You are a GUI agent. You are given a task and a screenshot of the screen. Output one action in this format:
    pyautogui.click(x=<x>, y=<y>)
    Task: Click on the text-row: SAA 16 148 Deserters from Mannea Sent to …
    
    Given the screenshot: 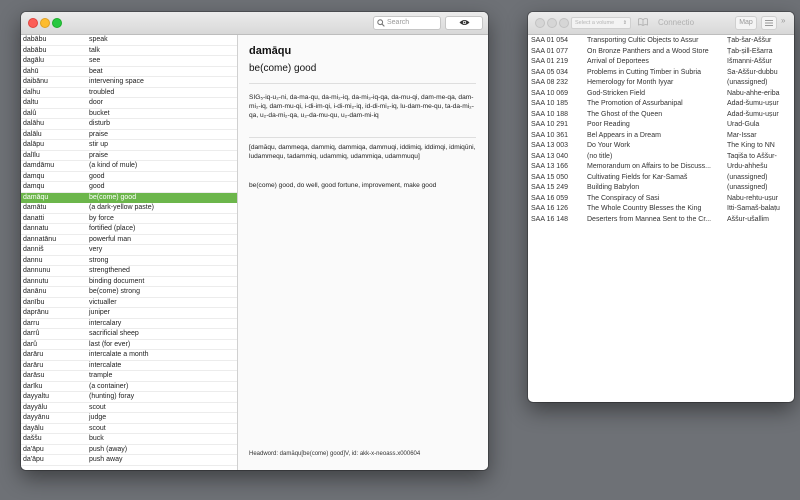 What is the action you would take?
    pyautogui.click(x=661, y=220)
    